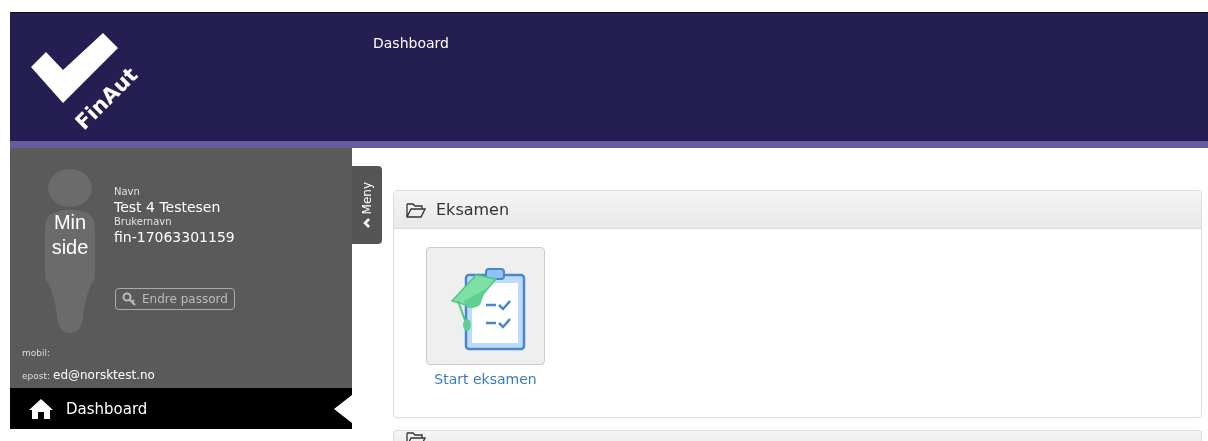  What do you see at coordinates (416, 209) in the screenshot?
I see `folder-icon` at bounding box center [416, 209].